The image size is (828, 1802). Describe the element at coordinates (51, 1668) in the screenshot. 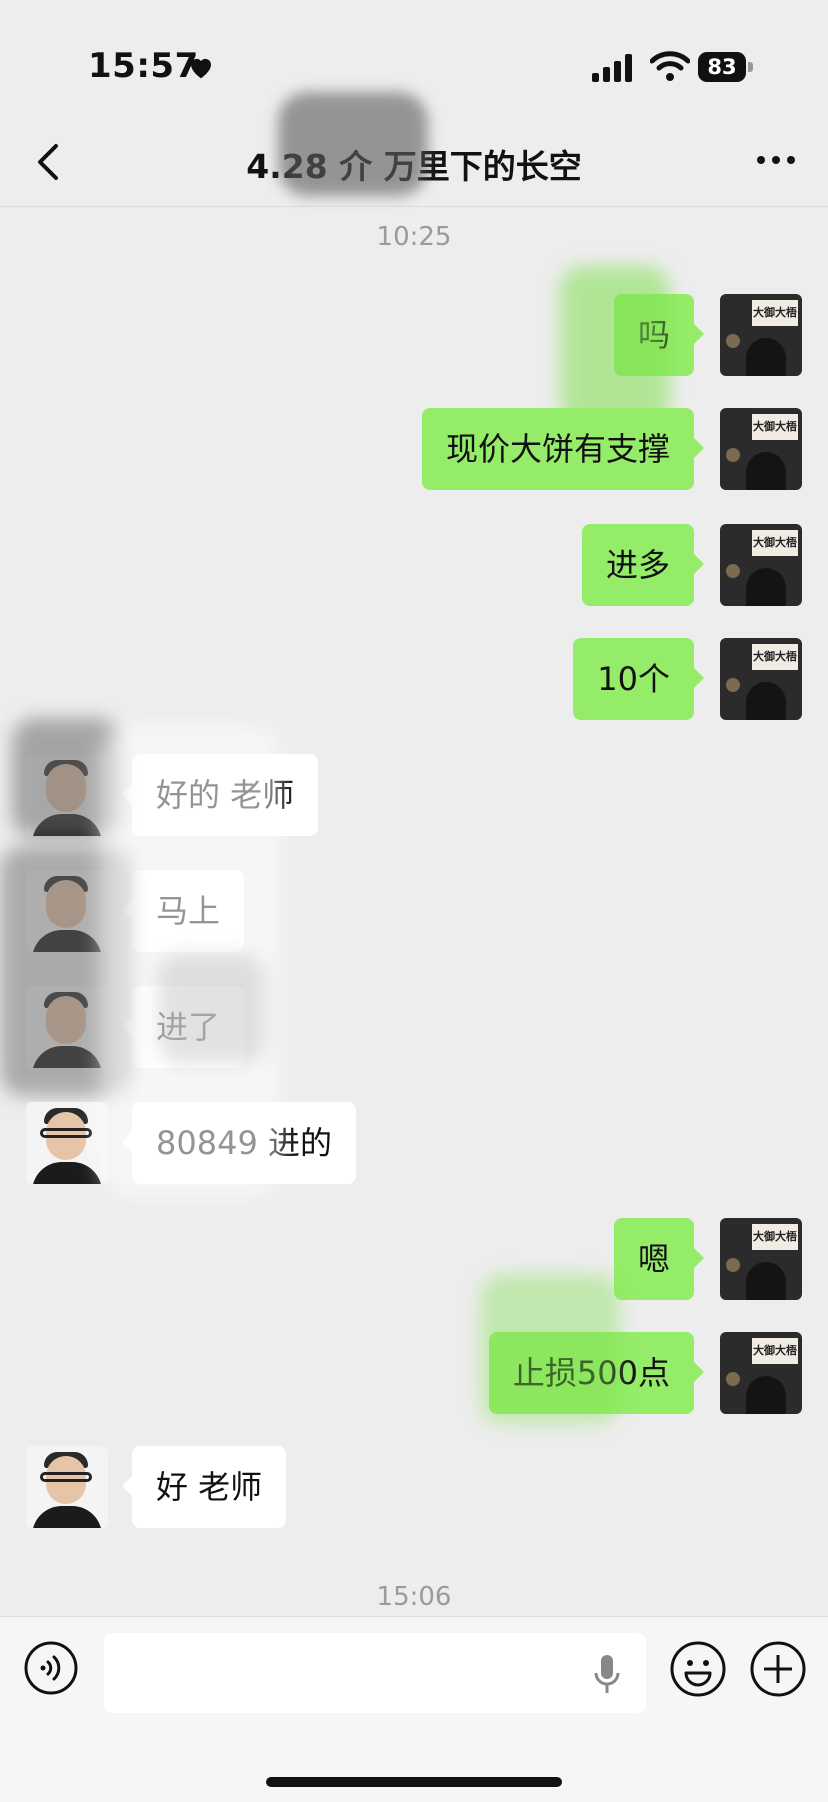

I see `voice-icon` at that location.